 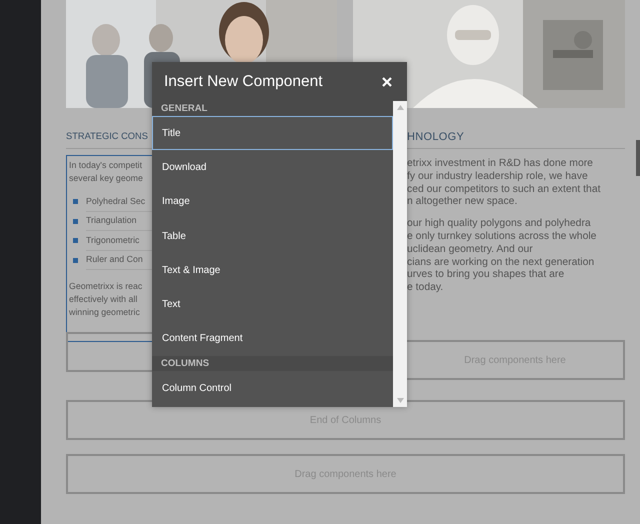 I want to click on group-header: GENERAL, so click(x=272, y=108).